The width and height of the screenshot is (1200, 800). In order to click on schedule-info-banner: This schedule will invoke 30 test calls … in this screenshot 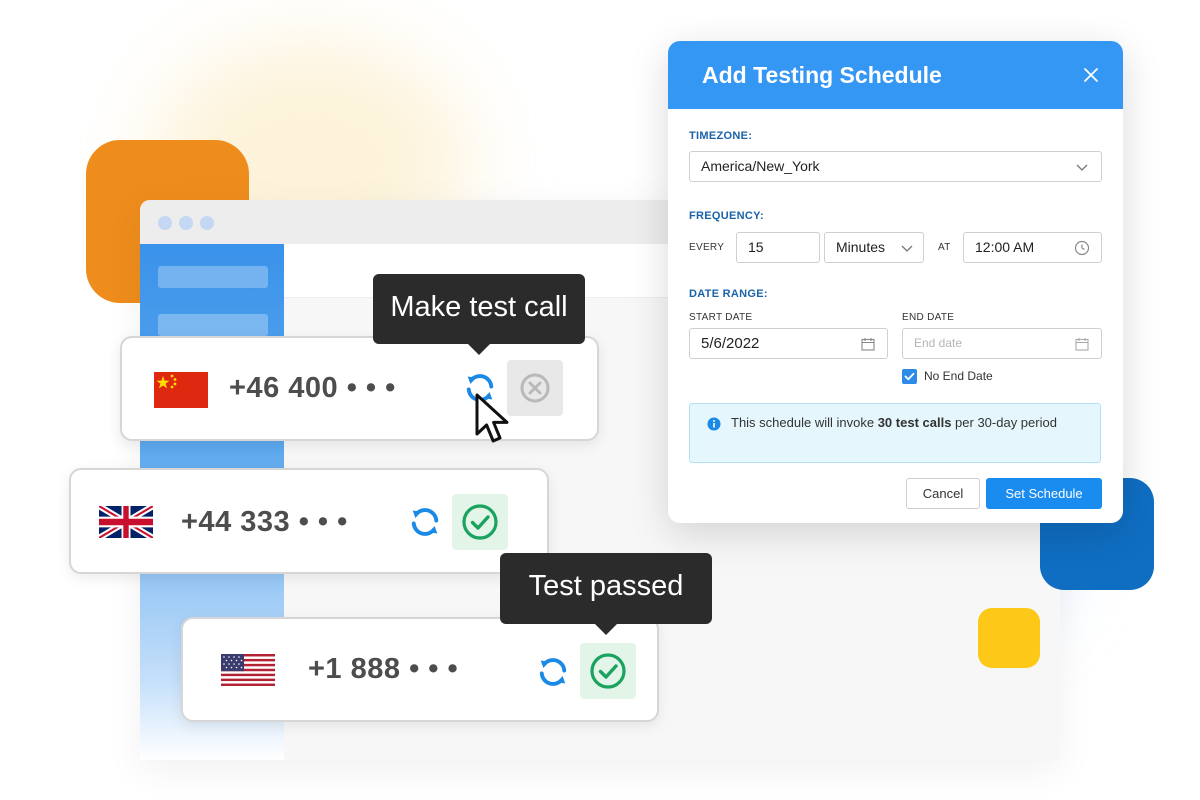, I will do `click(895, 433)`.